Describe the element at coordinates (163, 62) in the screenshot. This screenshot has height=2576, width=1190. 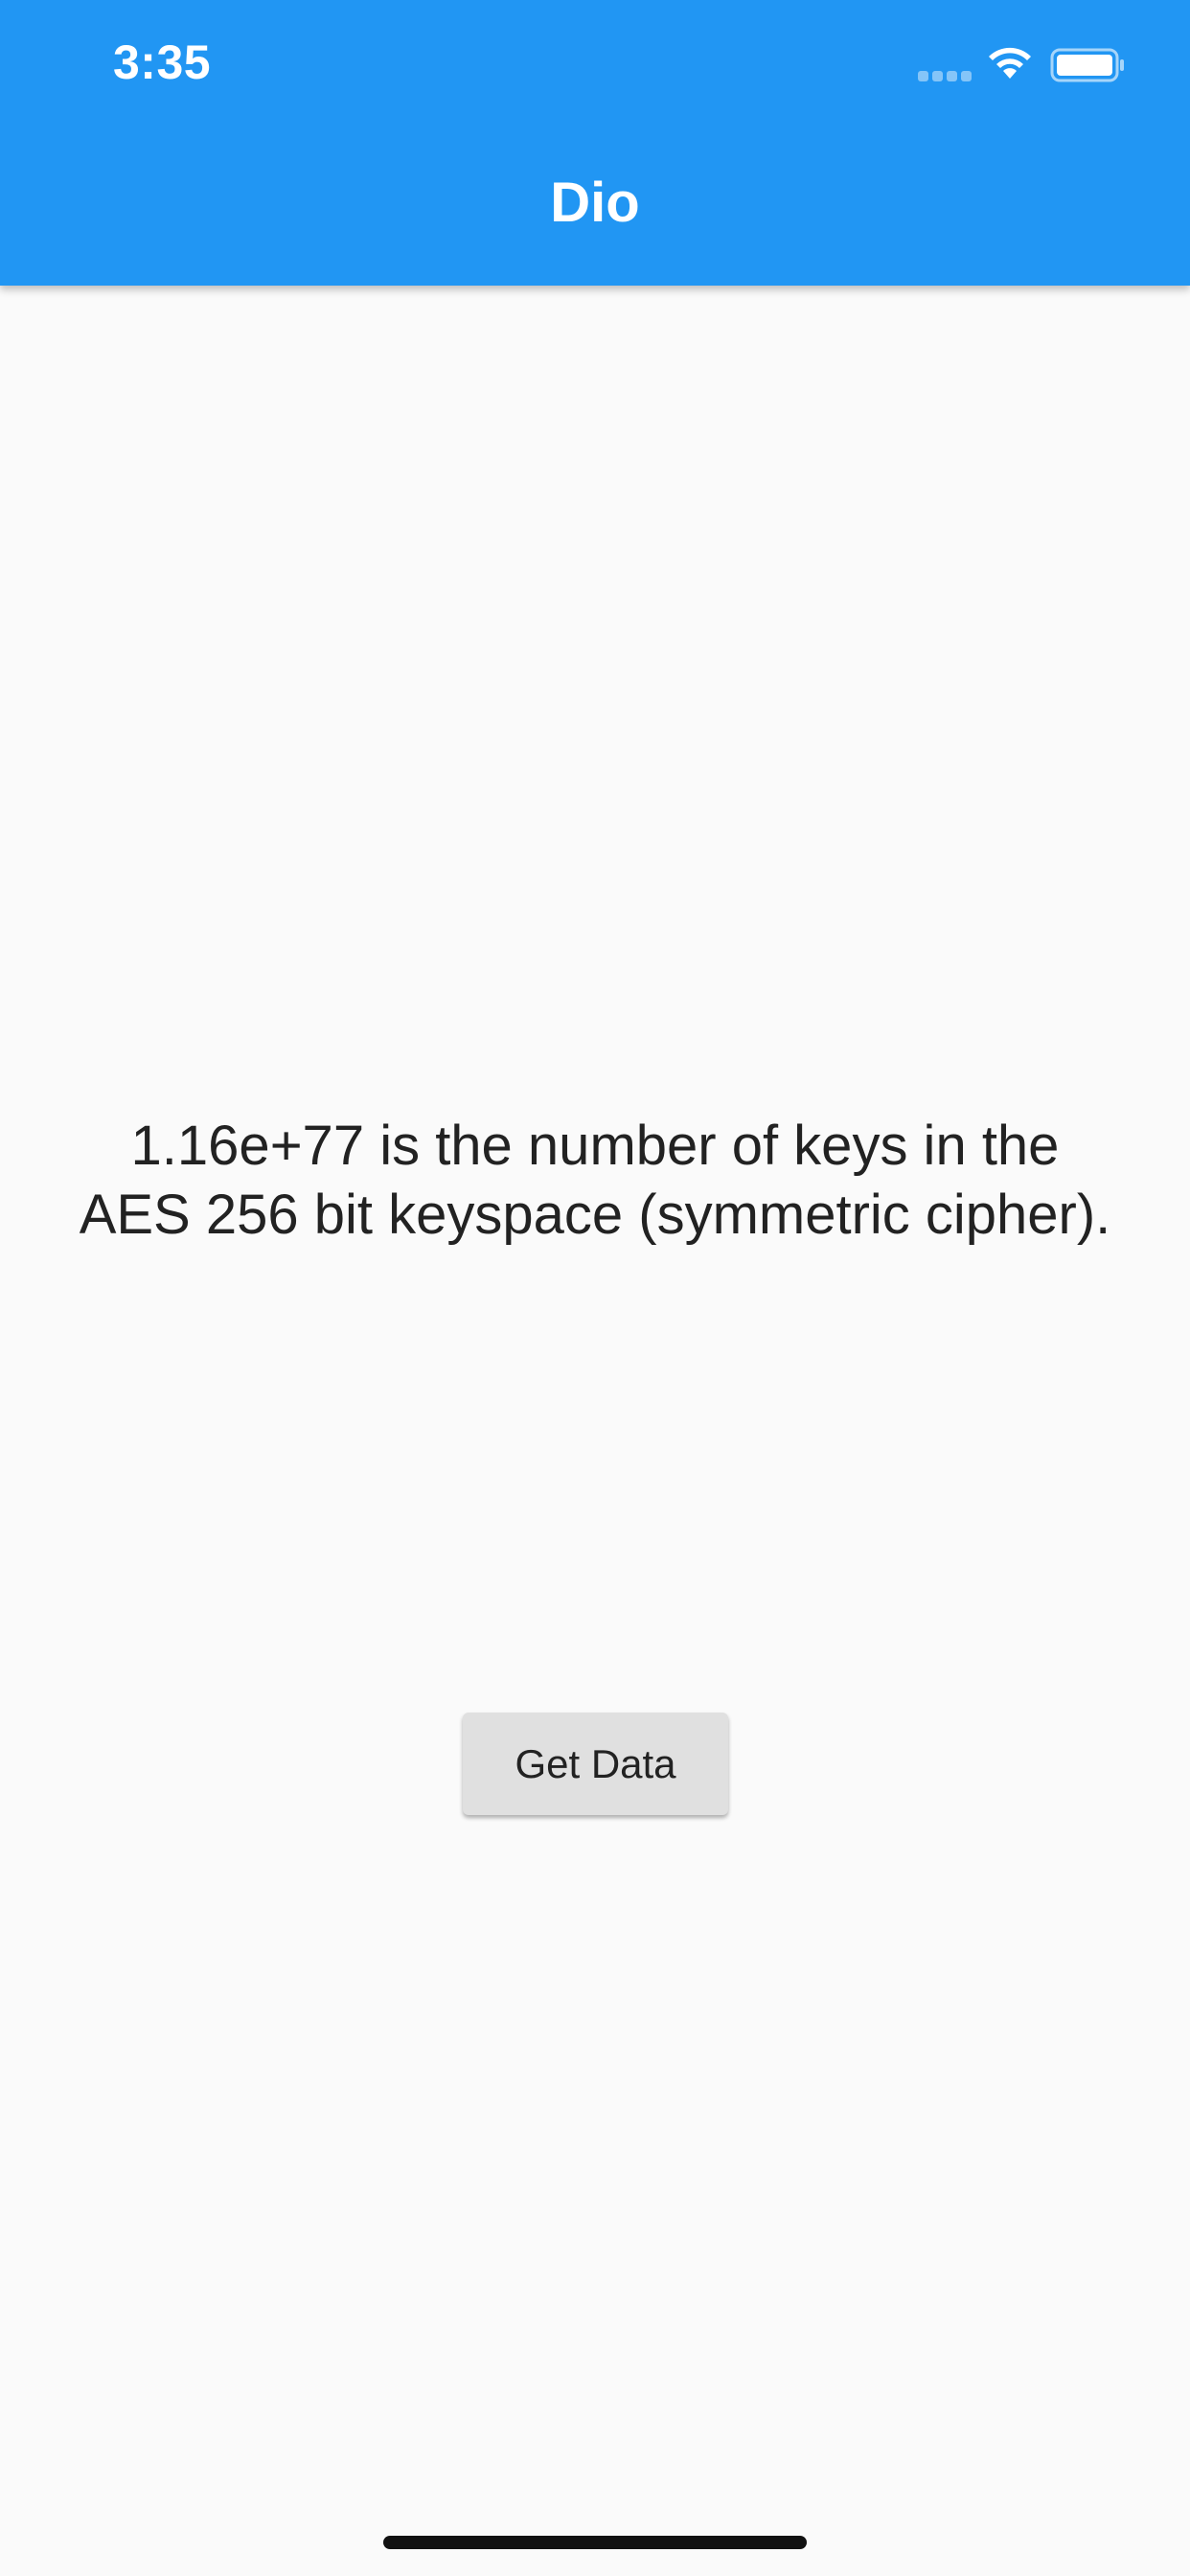
I see `status-time: 3:35` at that location.